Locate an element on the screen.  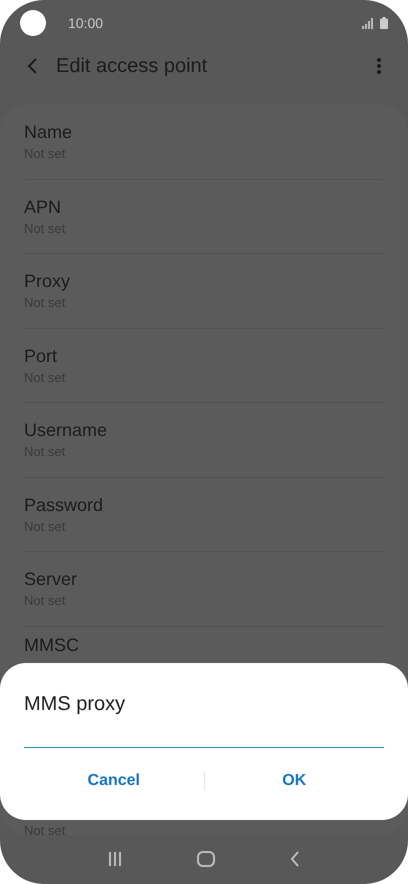
setting-title: Name is located at coordinates (204, 133).